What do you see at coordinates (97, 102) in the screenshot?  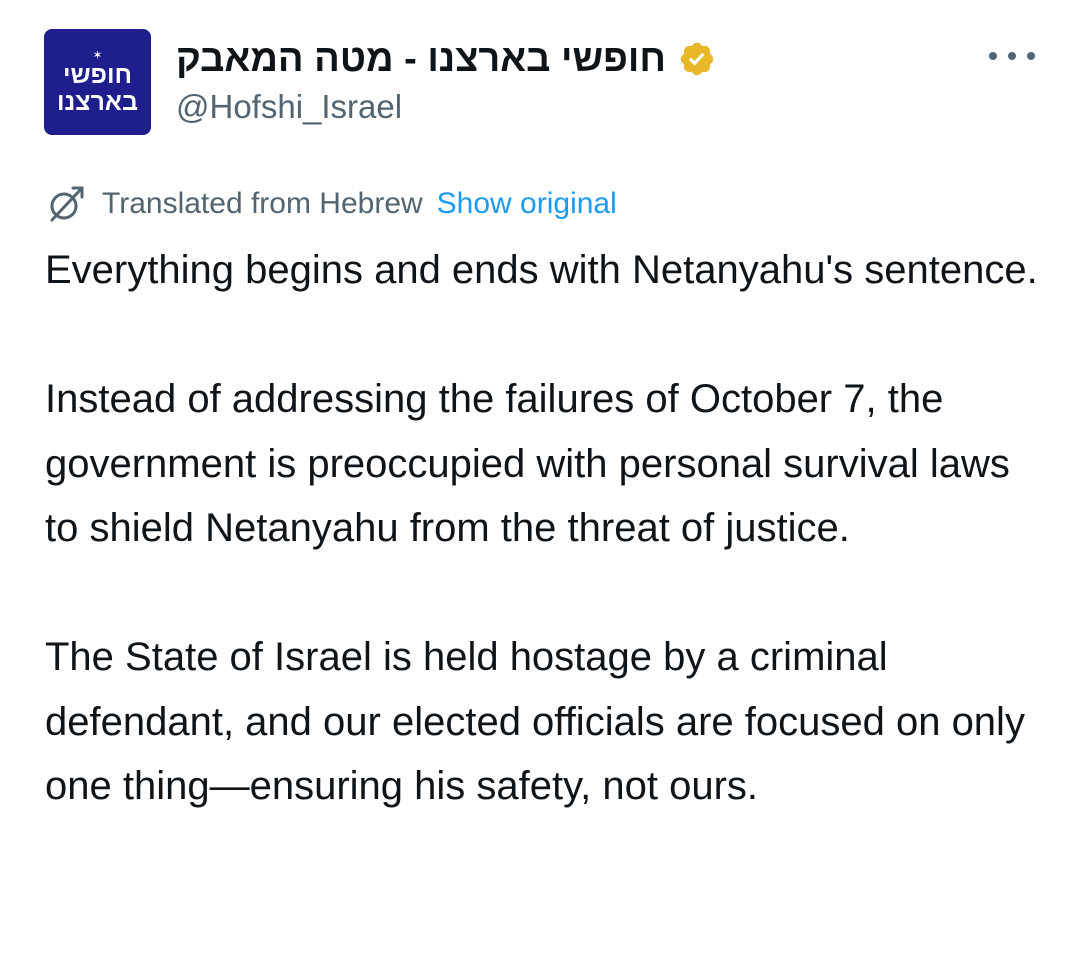 I see `avatar-text-line2: בארצנו` at bounding box center [97, 102].